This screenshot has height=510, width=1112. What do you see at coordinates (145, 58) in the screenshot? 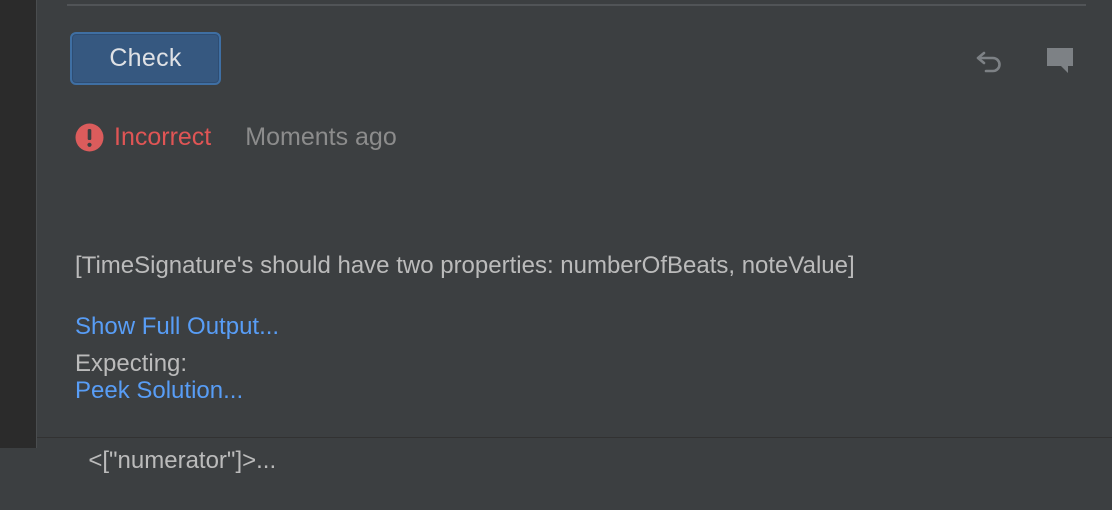
I see `check-button: Check` at bounding box center [145, 58].